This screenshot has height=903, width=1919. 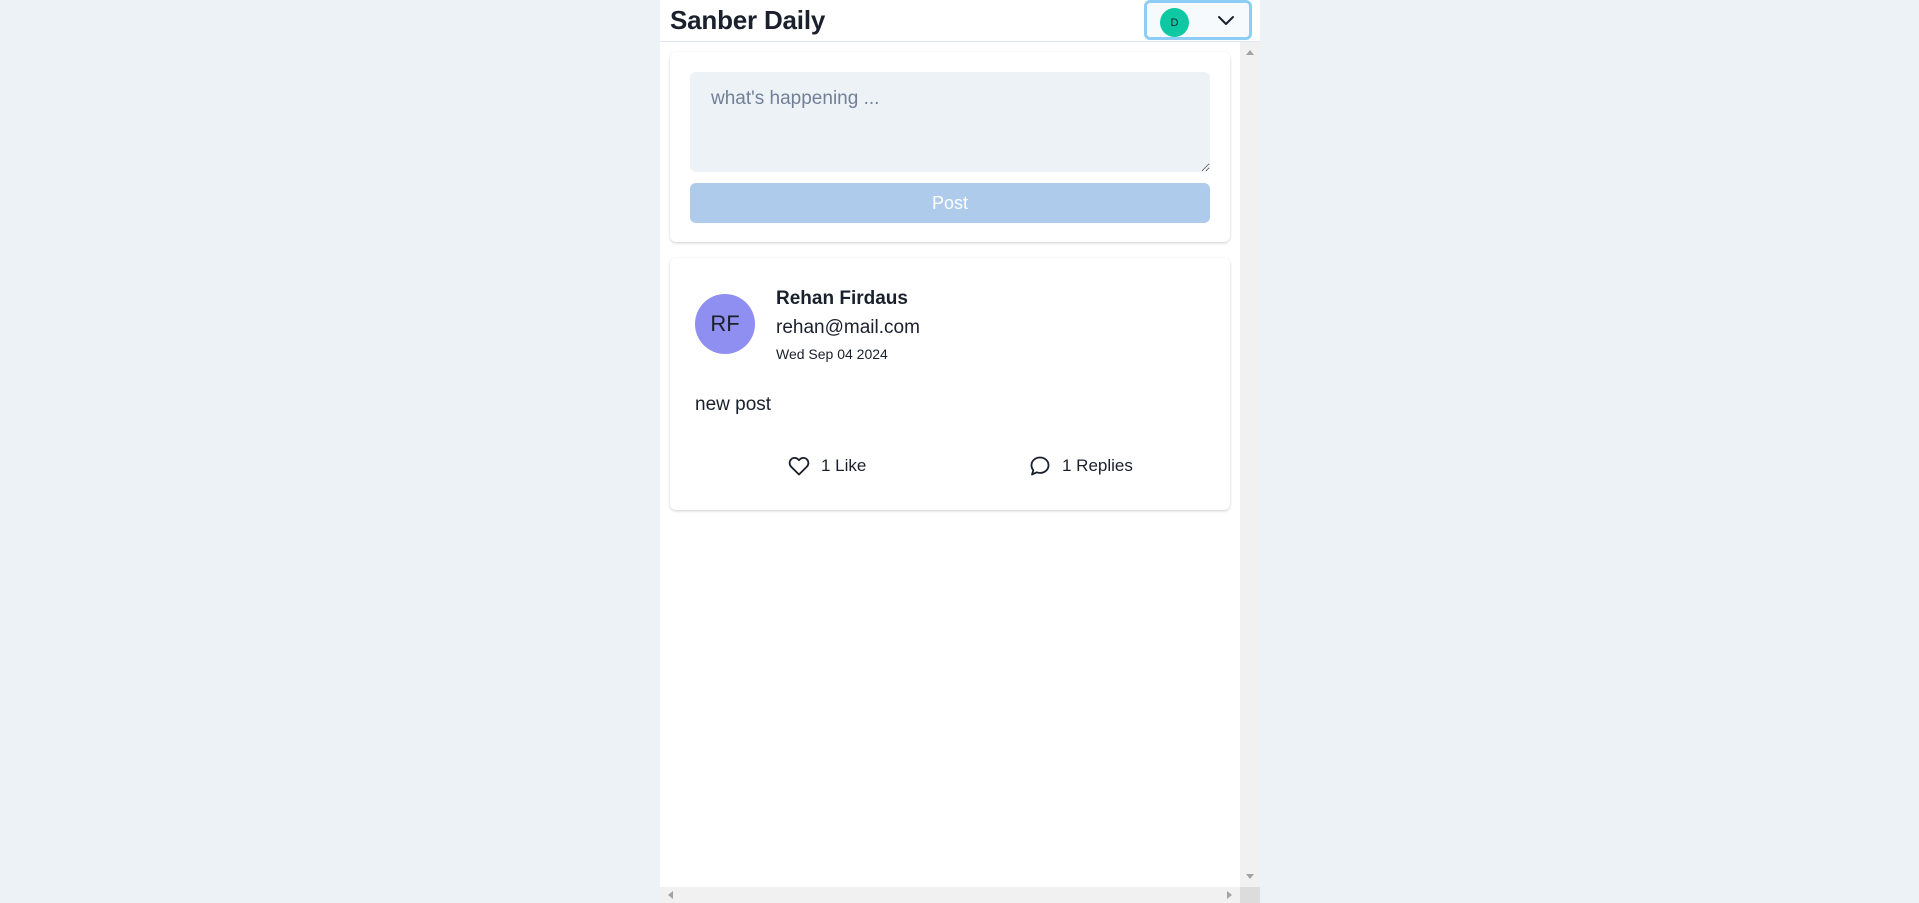 What do you see at coordinates (748, 20) in the screenshot?
I see `brand-title: Sanber Daily` at bounding box center [748, 20].